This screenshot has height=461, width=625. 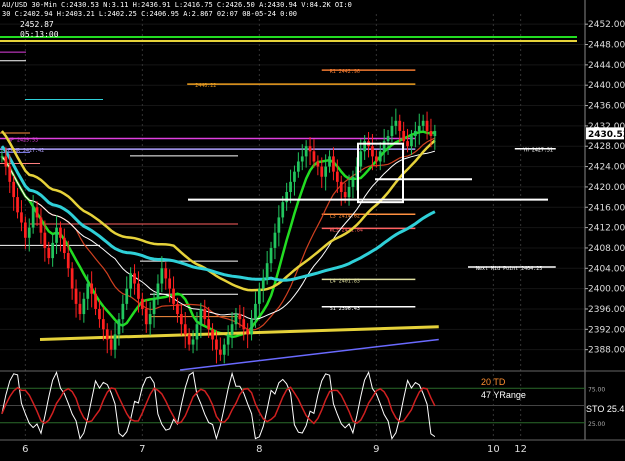 I want to click on price-tick-label: 2392.00, so click(x=606, y=330).